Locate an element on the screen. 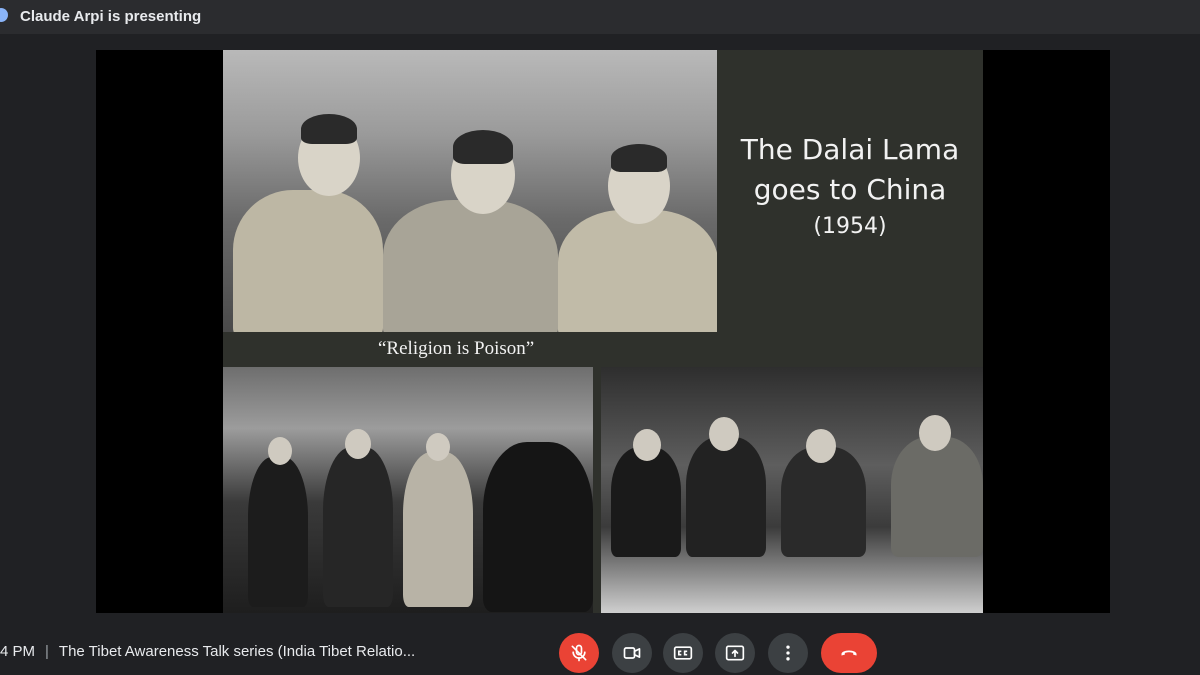  closed-captions-icon is located at coordinates (683, 653).